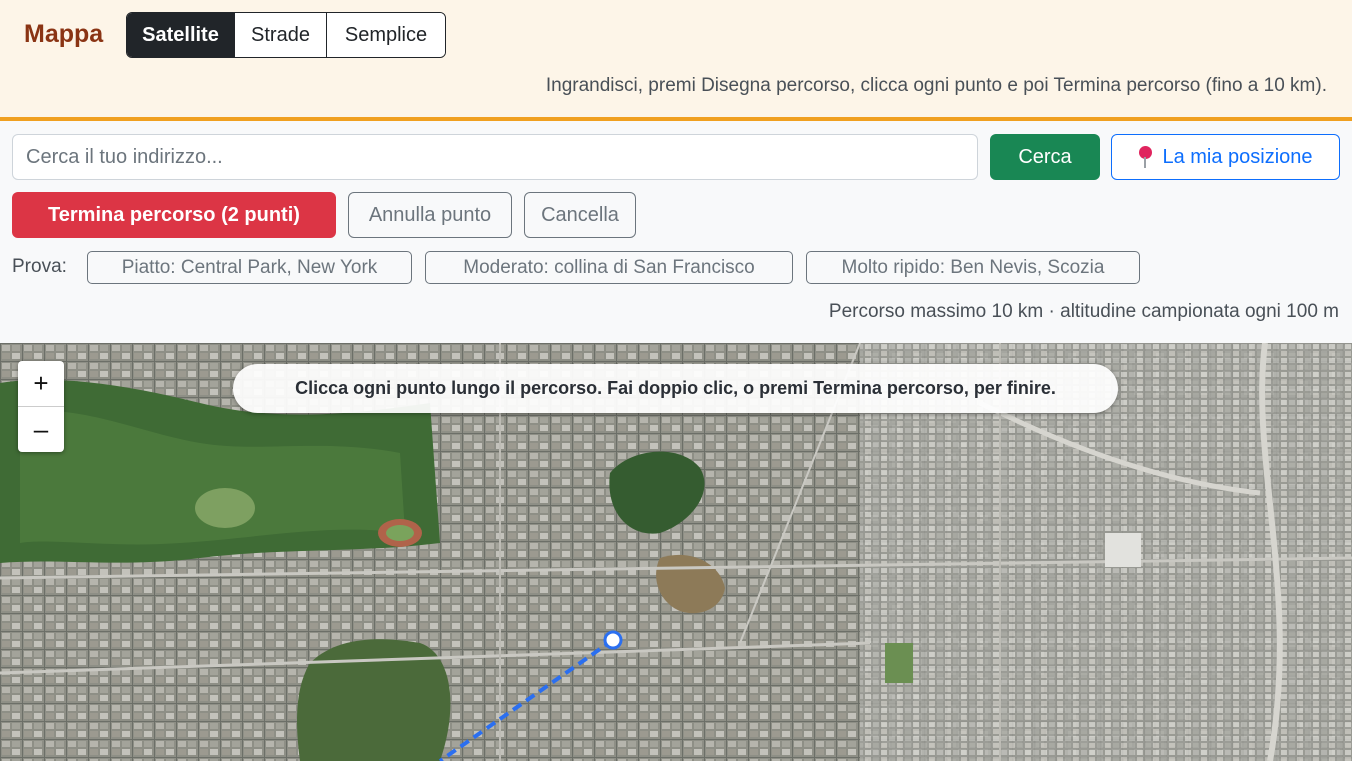 The height and width of the screenshot is (761, 1352). What do you see at coordinates (181, 35) in the screenshot?
I see `layer-satellite-button: Satellite` at bounding box center [181, 35].